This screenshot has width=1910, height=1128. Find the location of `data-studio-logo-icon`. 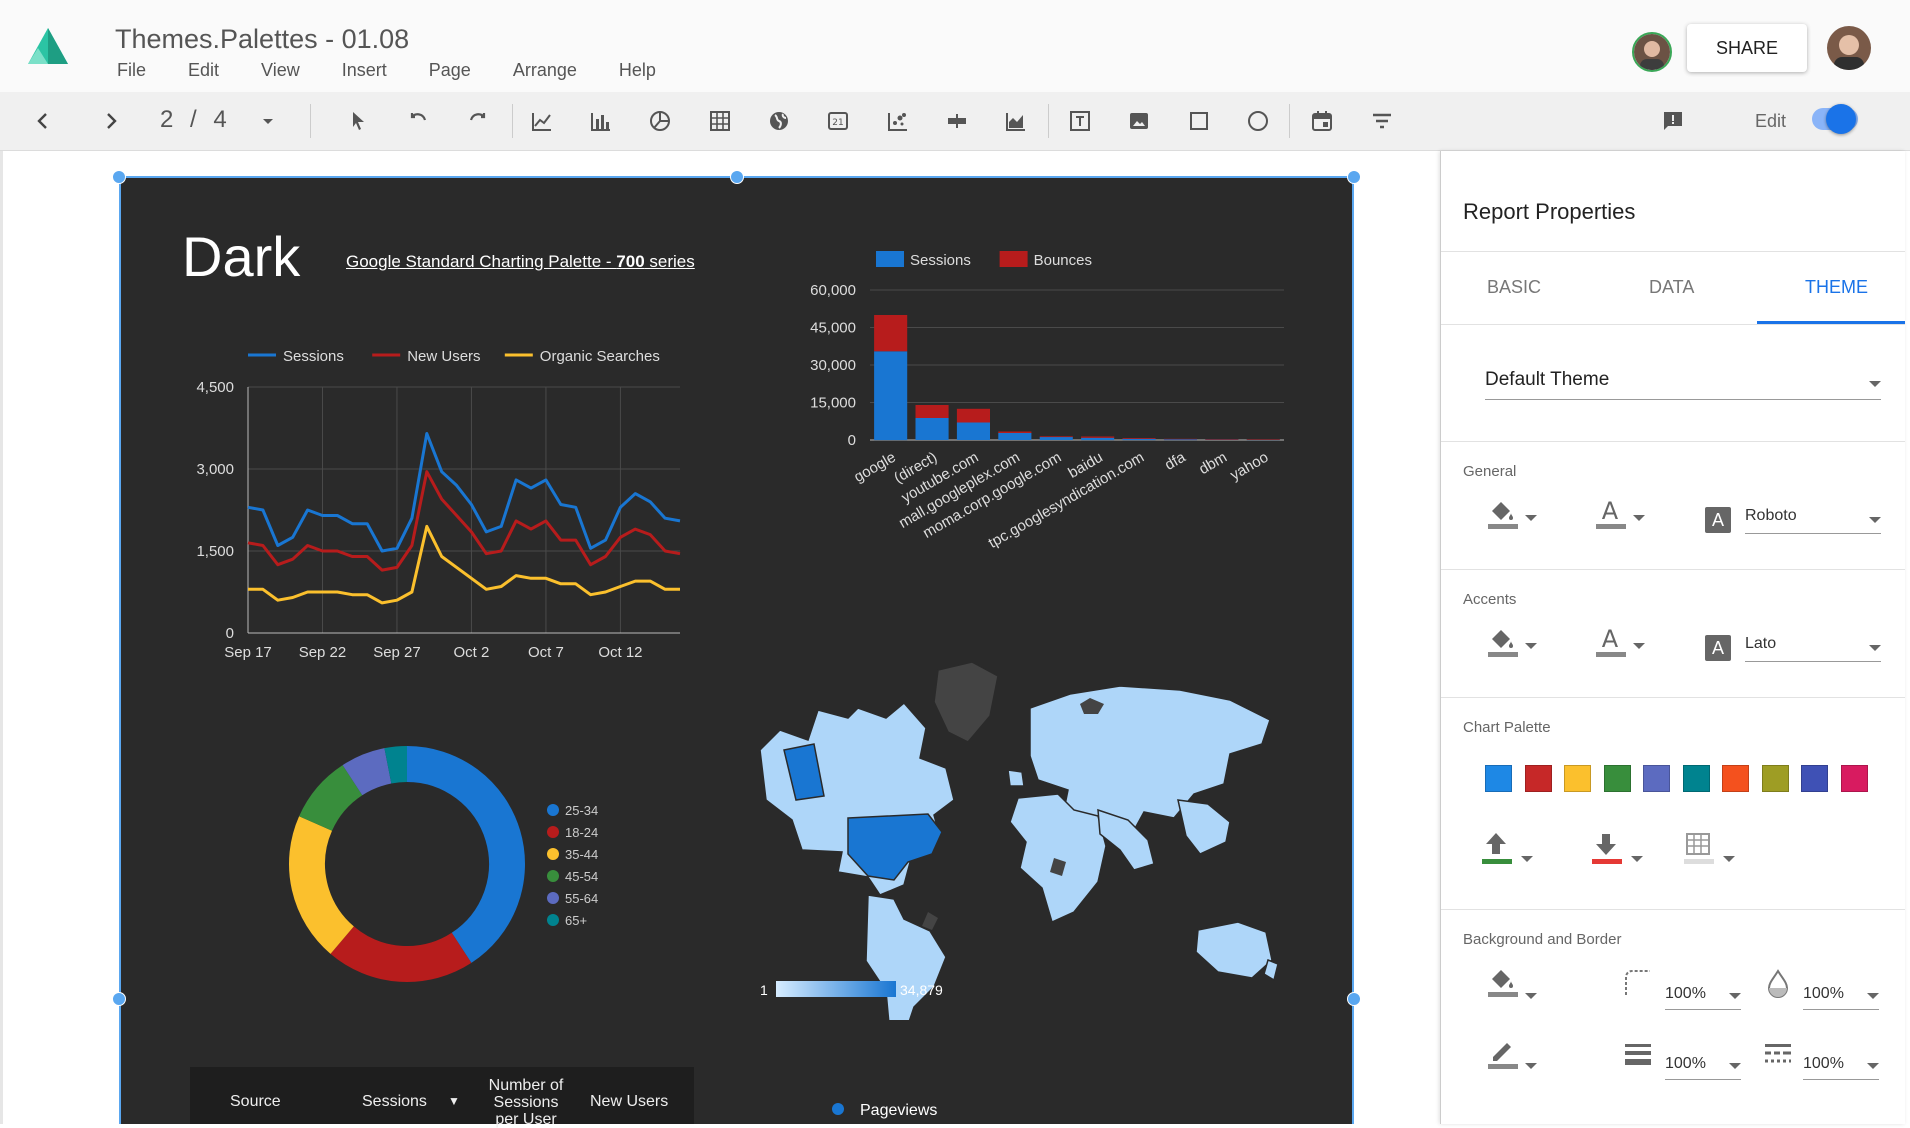

data-studio-logo-icon is located at coordinates (48, 46).